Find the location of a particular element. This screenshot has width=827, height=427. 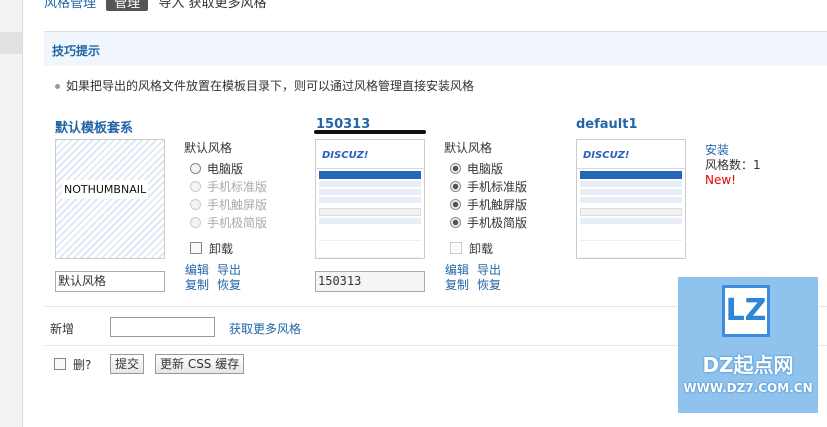

bullet-icon is located at coordinates (57, 86).